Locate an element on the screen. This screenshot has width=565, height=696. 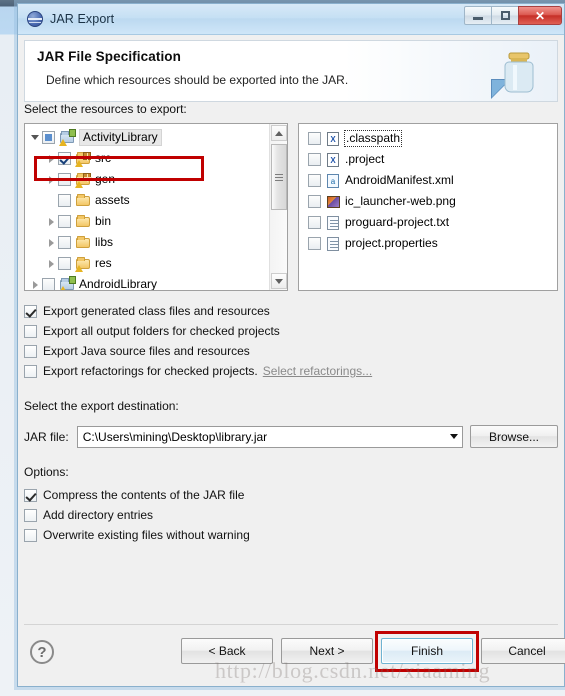
file-row: project.properties is located at coordinates (428, 243).